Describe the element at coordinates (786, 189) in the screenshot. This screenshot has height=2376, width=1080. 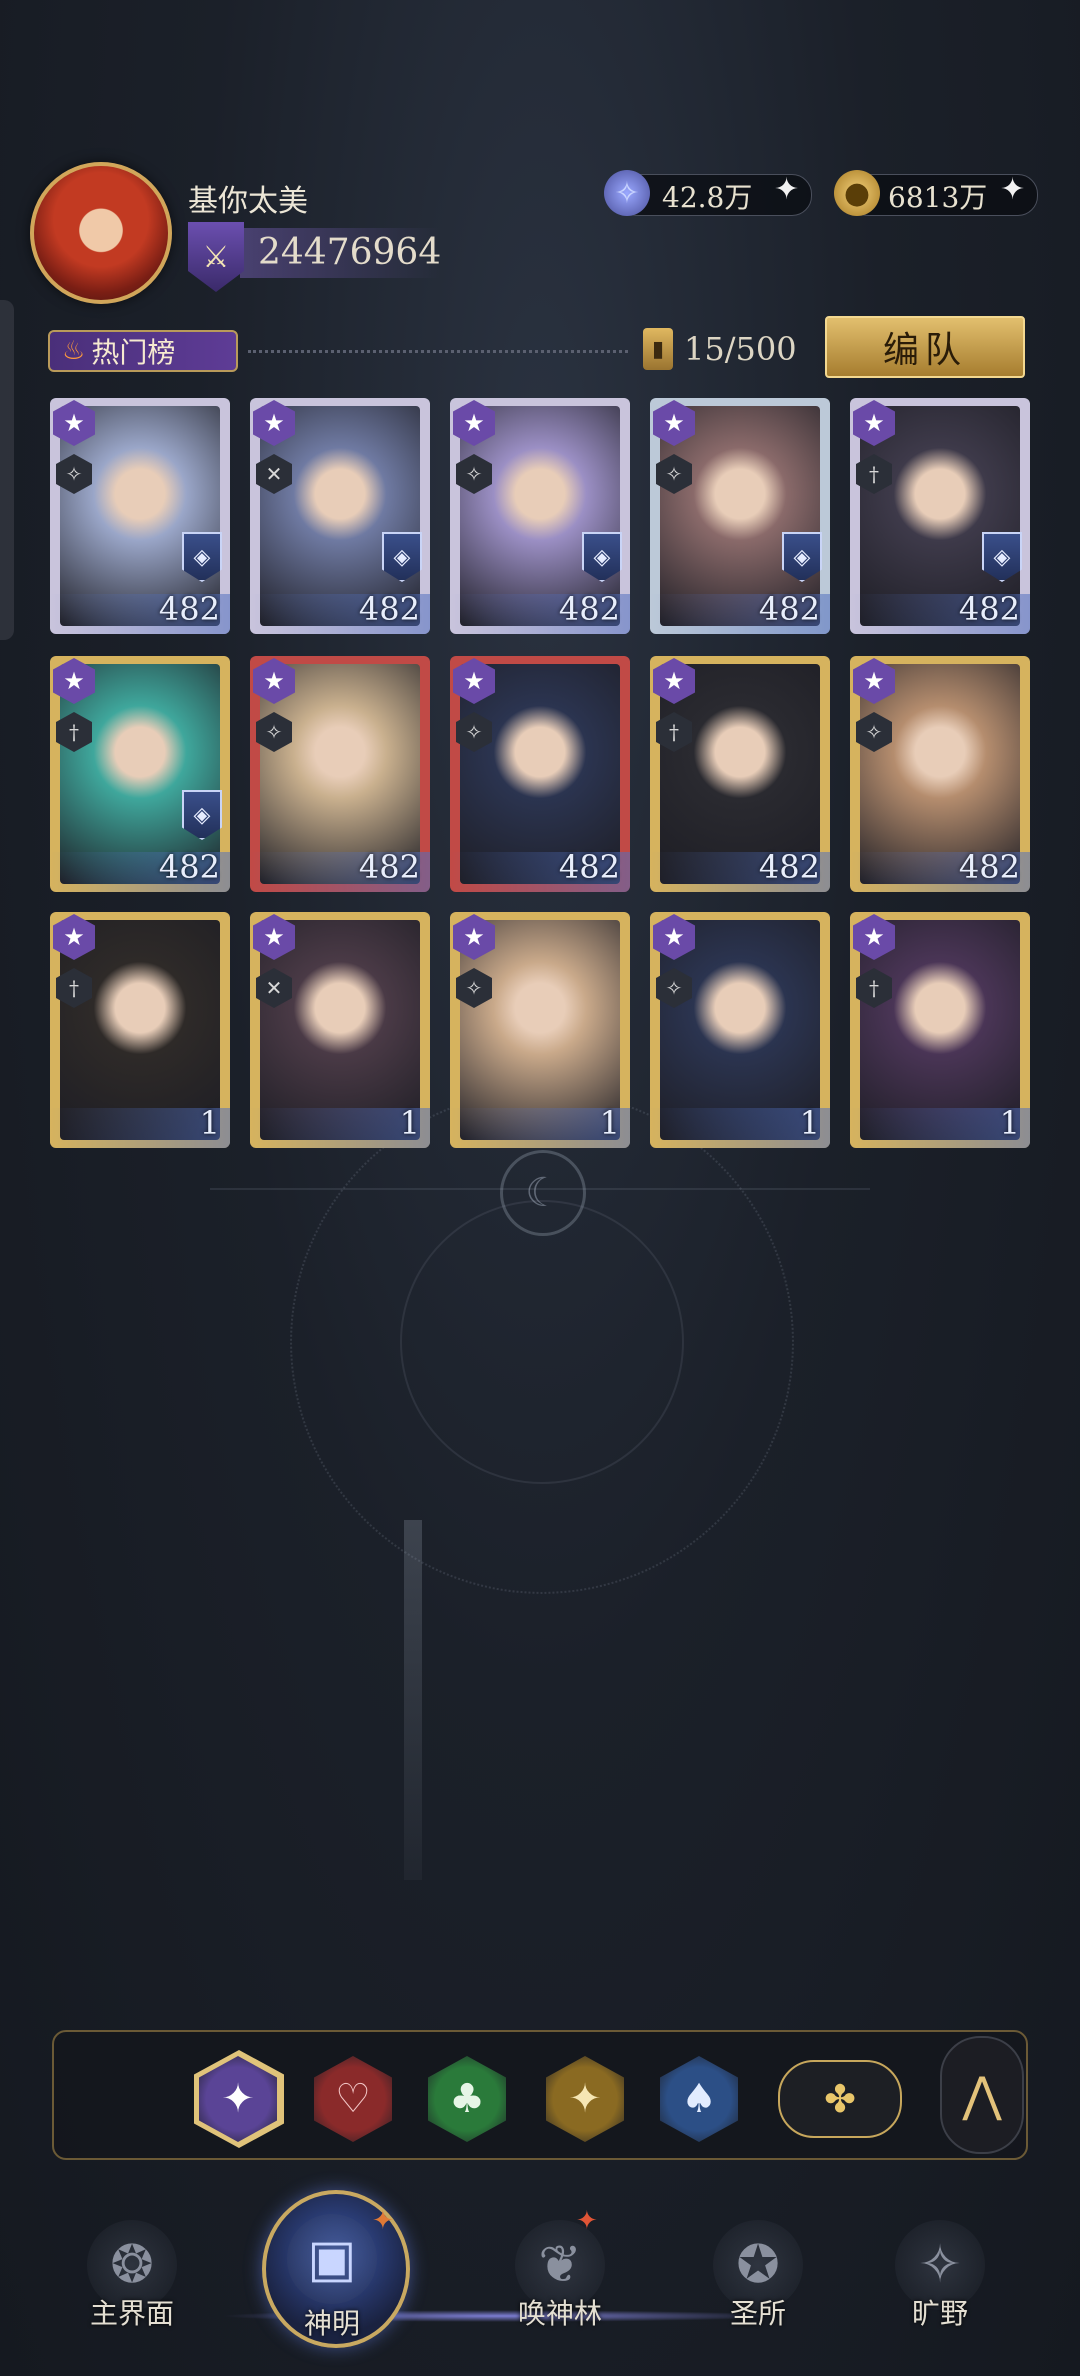
I see `add-crystal-button: ✦` at that location.